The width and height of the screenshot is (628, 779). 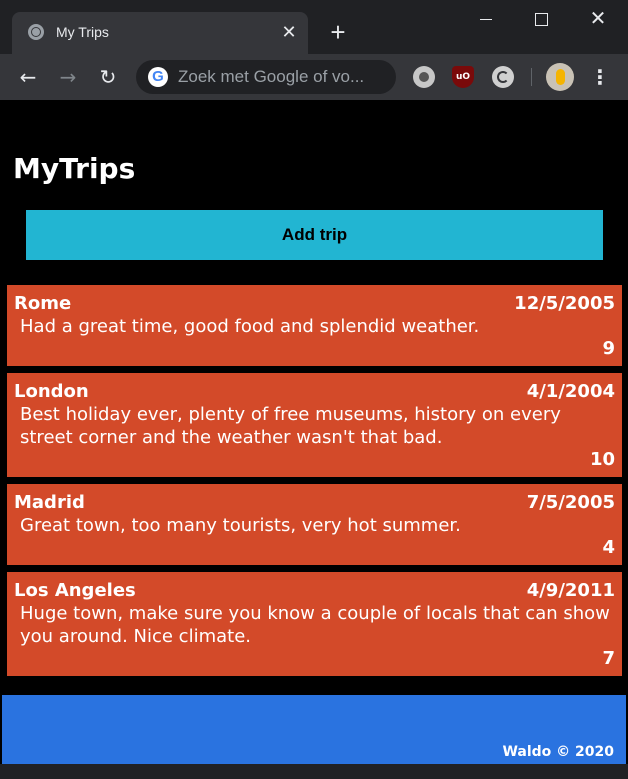 What do you see at coordinates (608, 658) in the screenshot?
I see `trip-score: 7` at bounding box center [608, 658].